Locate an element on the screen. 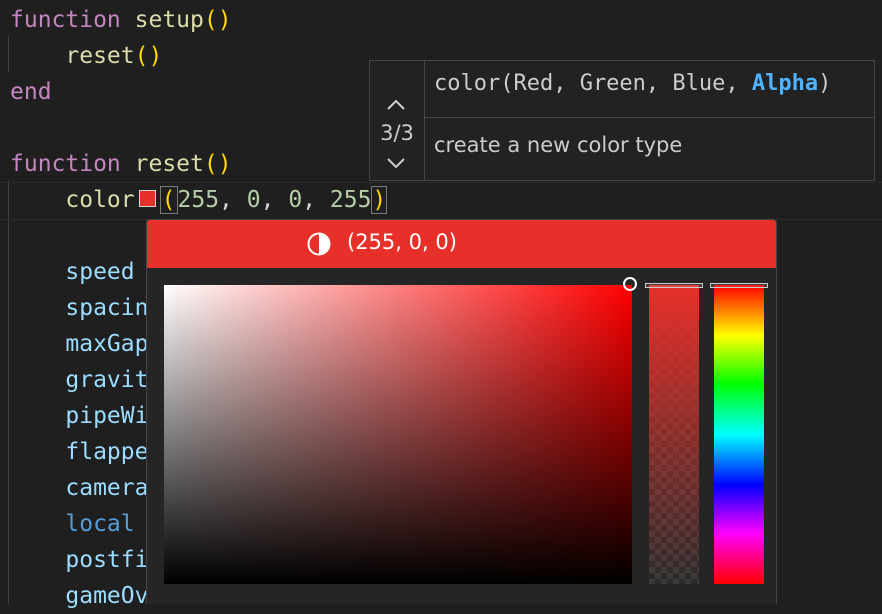 The height and width of the screenshot is (614, 882). code-line-var: local is located at coordinates (72, 524).